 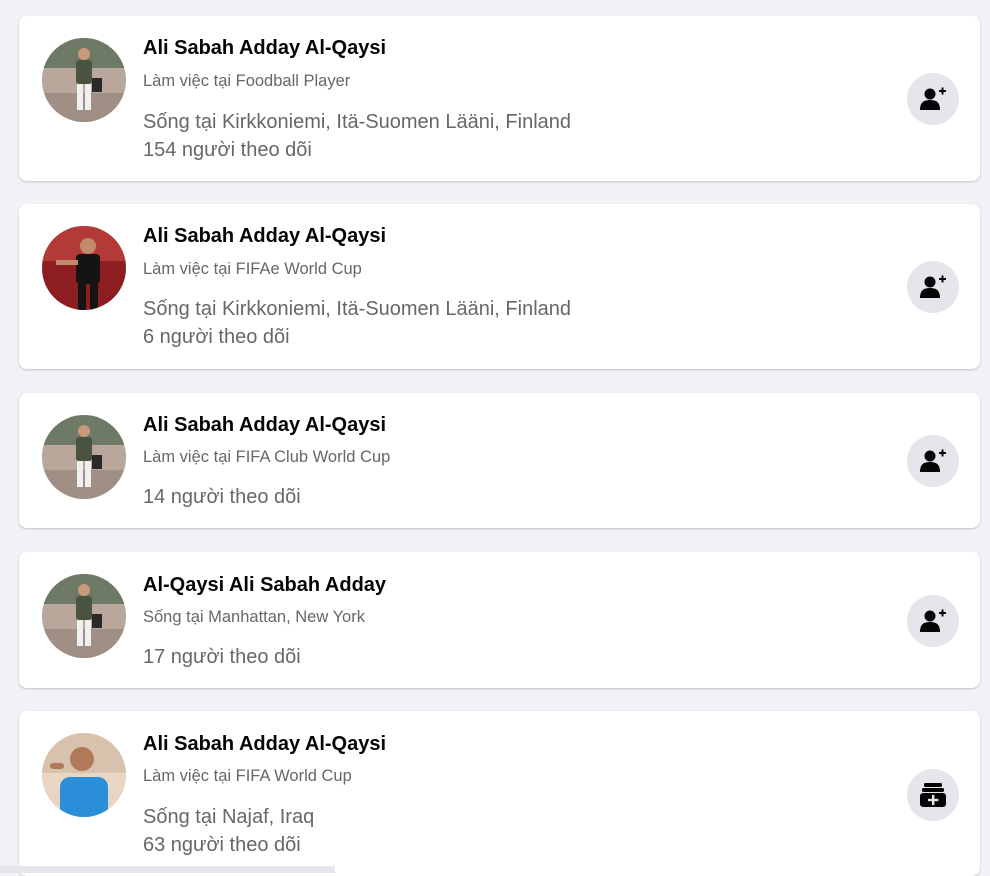 I want to click on bottom-bar, so click(x=167, y=869).